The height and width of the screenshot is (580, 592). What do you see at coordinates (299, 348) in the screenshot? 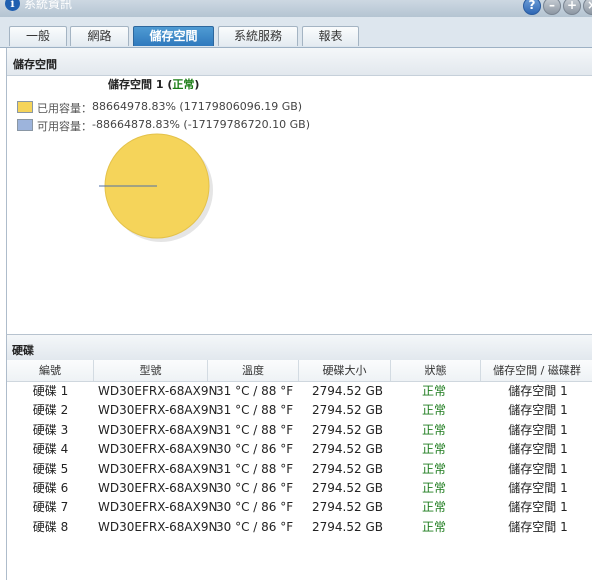
I see `disk-panel-header: 硬碟` at bounding box center [299, 348].